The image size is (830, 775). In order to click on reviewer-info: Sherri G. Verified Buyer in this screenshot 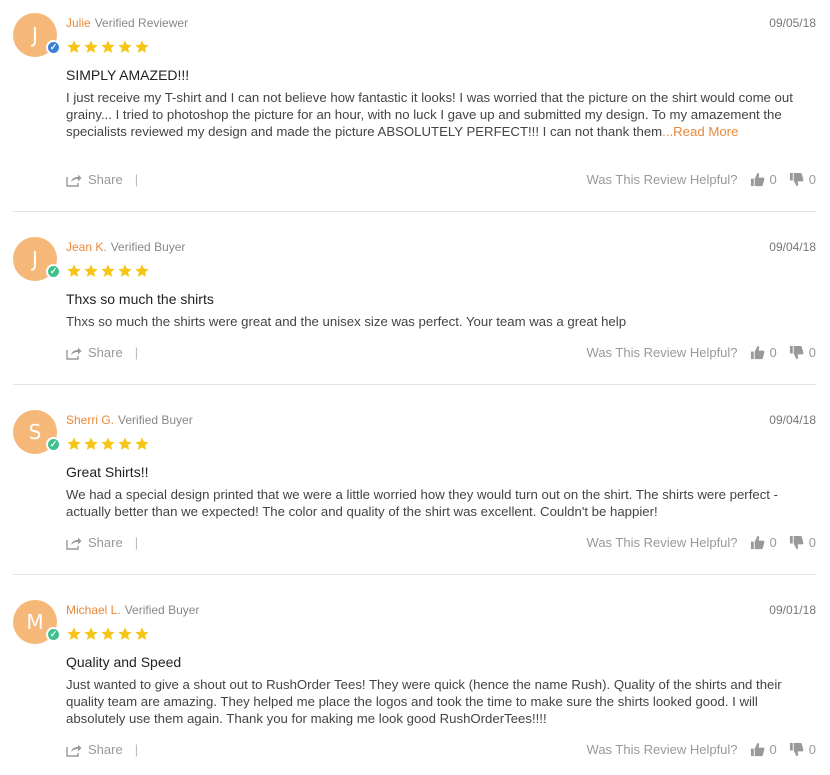, I will do `click(129, 420)`.